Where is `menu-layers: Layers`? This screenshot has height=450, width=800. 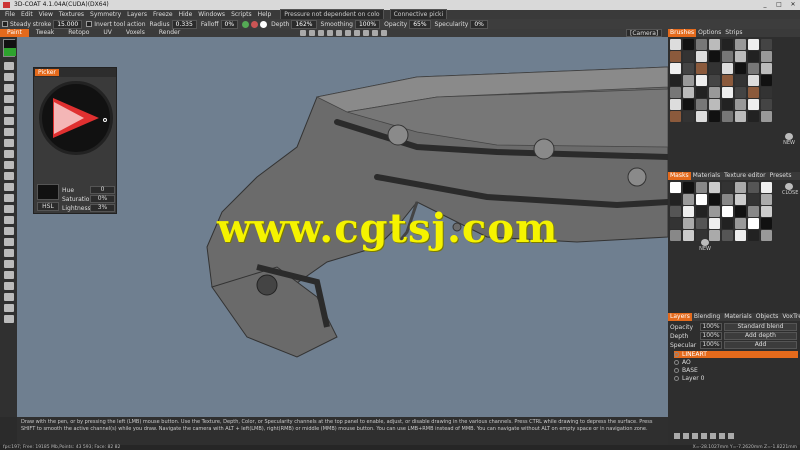
menu-layers: Layers is located at coordinates (137, 14).